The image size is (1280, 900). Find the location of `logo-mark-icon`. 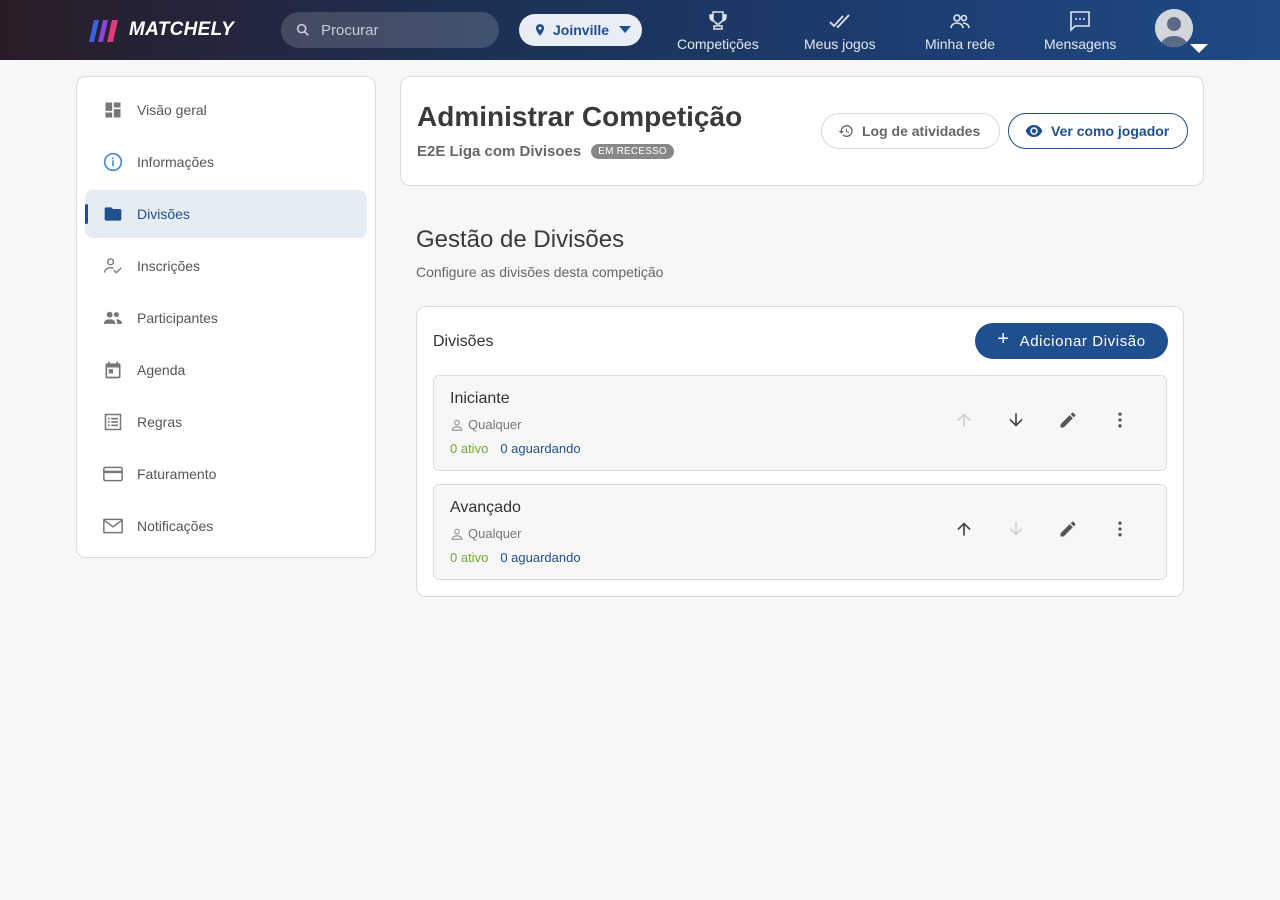

logo-mark-icon is located at coordinates (103, 31).